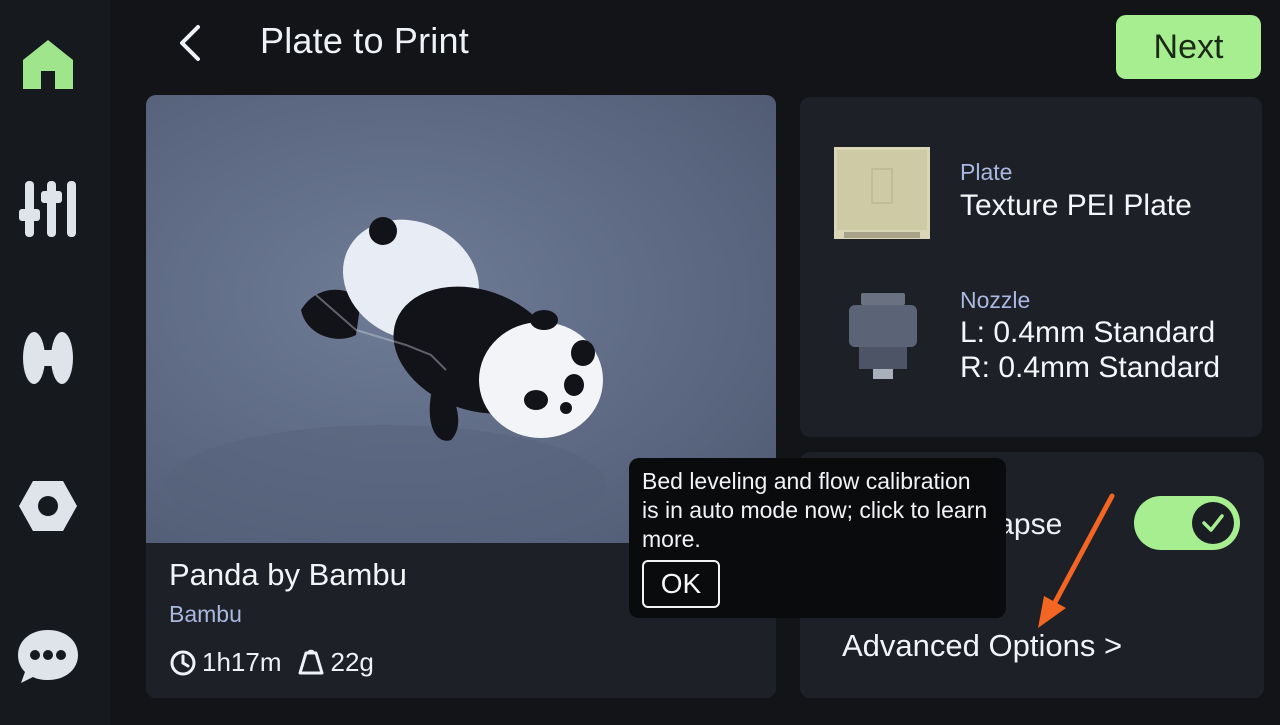  I want to click on plate-image, so click(882, 193).